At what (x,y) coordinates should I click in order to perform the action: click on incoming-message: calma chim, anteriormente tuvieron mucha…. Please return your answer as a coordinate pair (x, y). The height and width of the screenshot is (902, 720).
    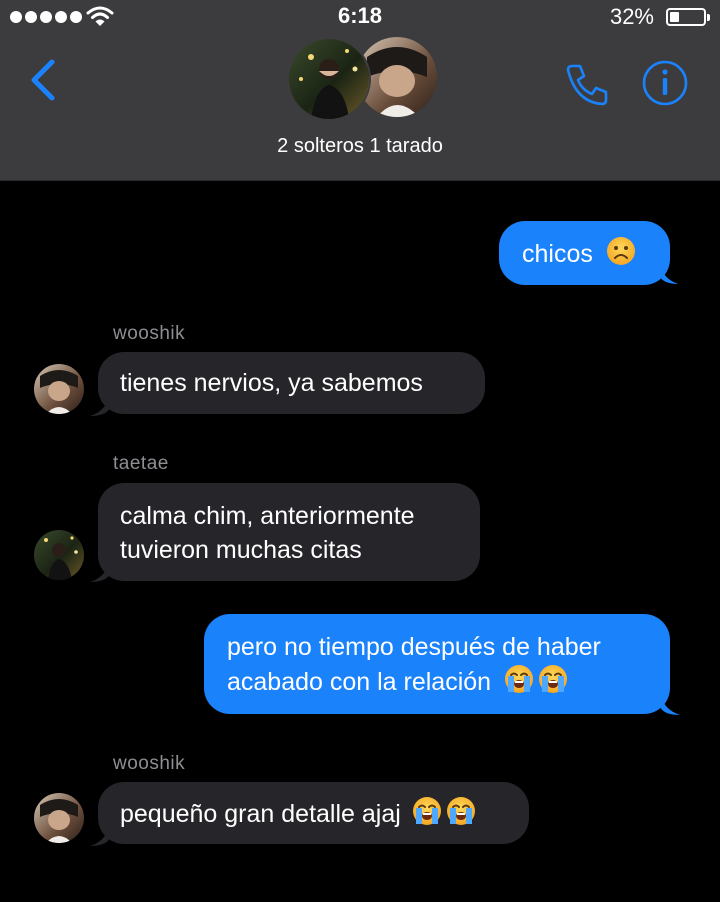
    Looking at the image, I should click on (289, 532).